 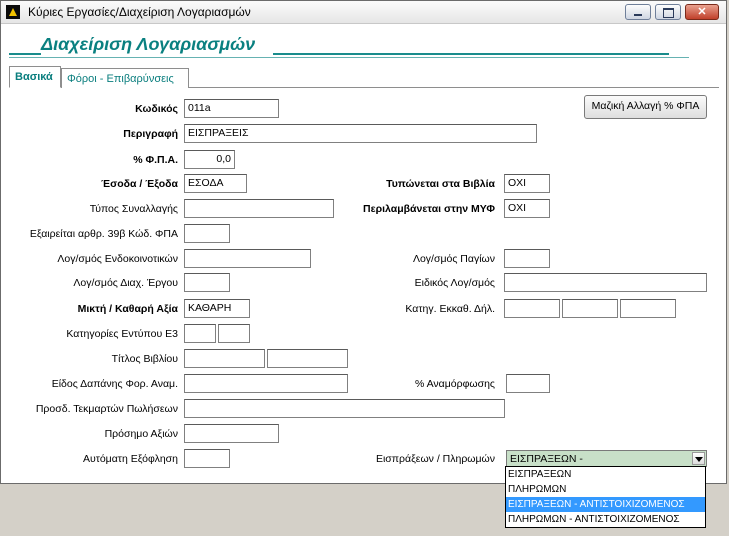 What do you see at coordinates (702, 12) in the screenshot?
I see `close-button` at bounding box center [702, 12].